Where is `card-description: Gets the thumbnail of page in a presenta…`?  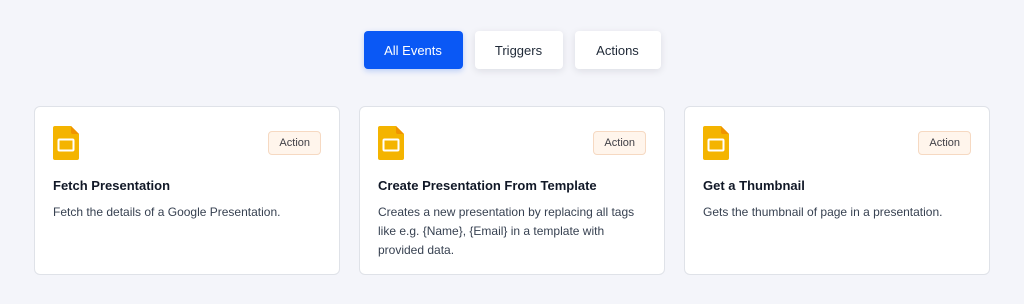 card-description: Gets the thumbnail of page in a presenta… is located at coordinates (823, 212).